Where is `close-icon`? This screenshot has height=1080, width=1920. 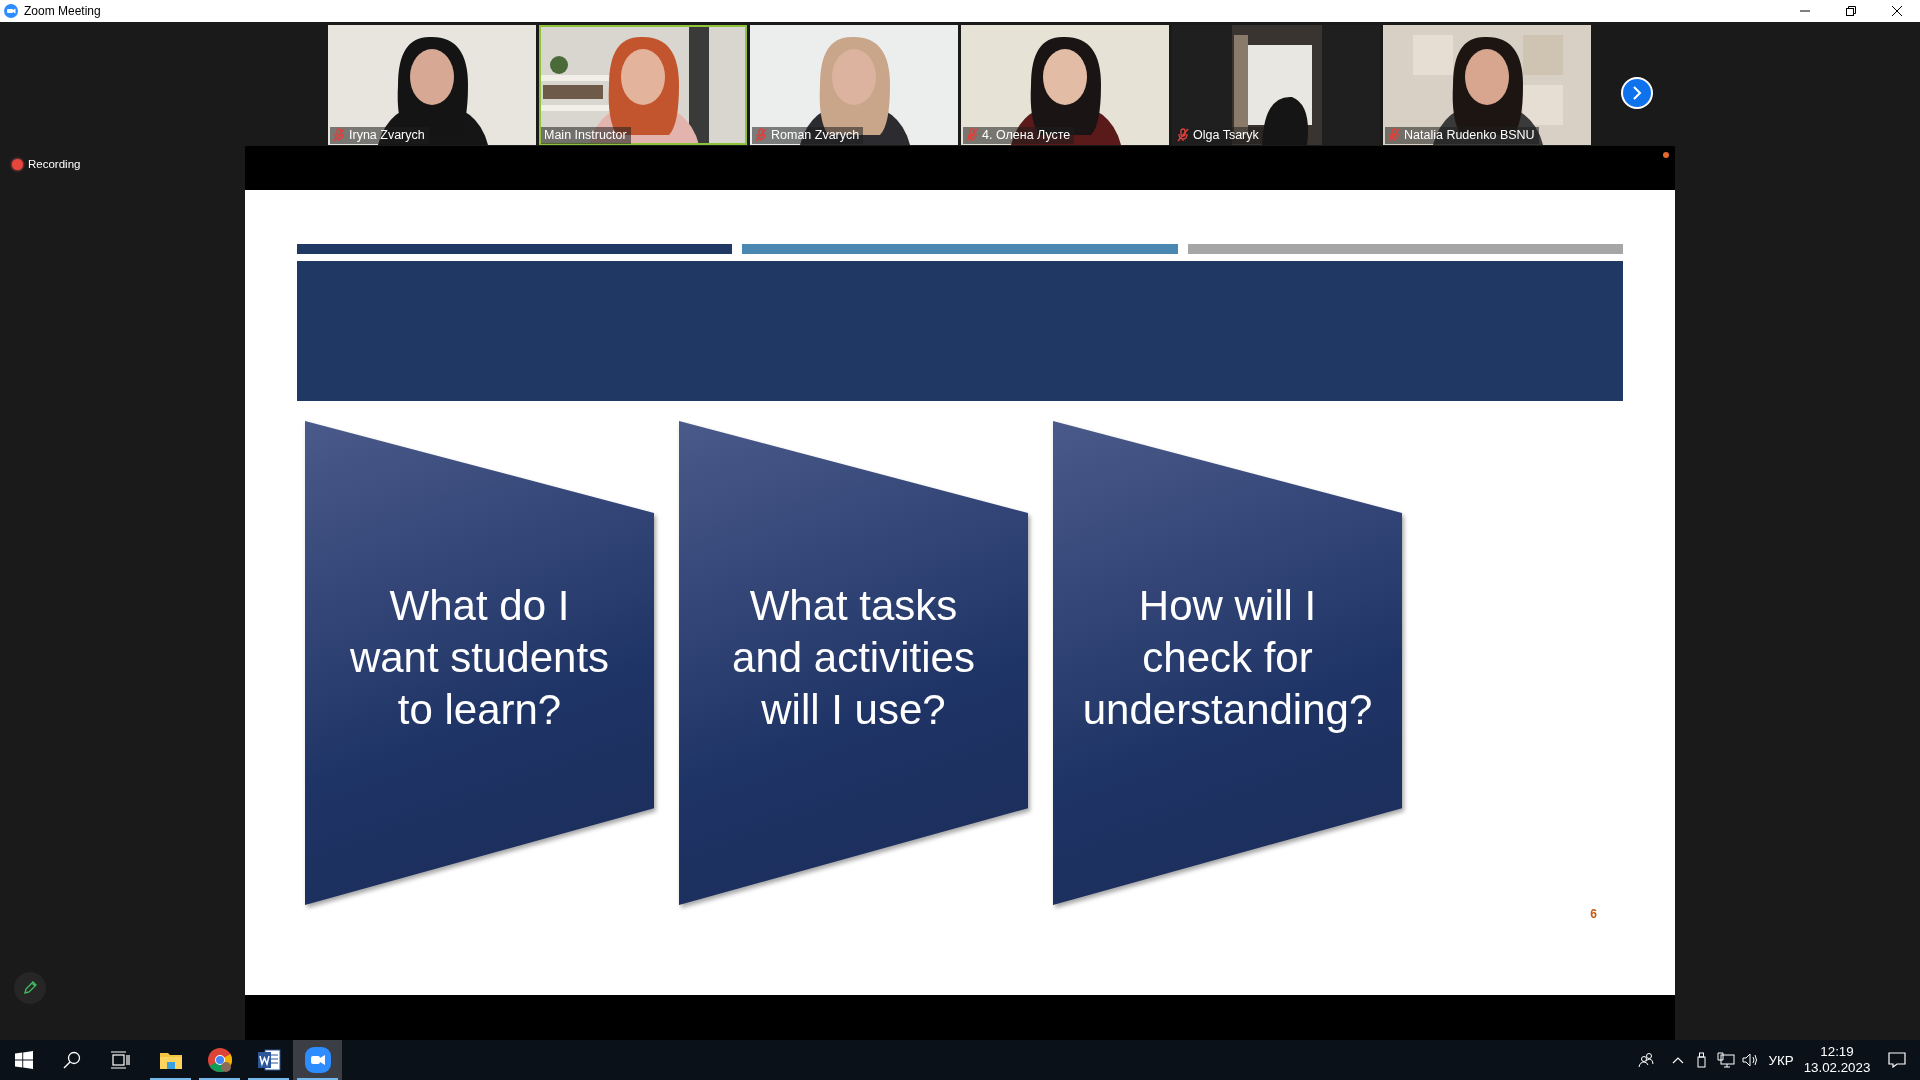
close-icon is located at coordinates (1897, 11).